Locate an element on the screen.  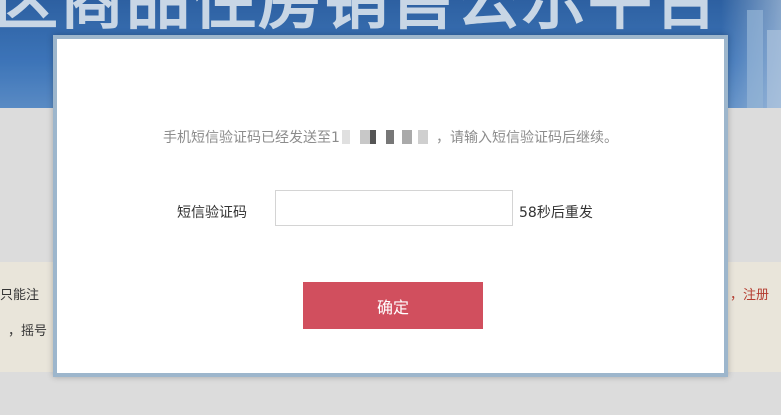
sms-sent-notice: 手机短信验证码已经发送至1 ，请输入短信验证码后继续。 is located at coordinates (390, 137).